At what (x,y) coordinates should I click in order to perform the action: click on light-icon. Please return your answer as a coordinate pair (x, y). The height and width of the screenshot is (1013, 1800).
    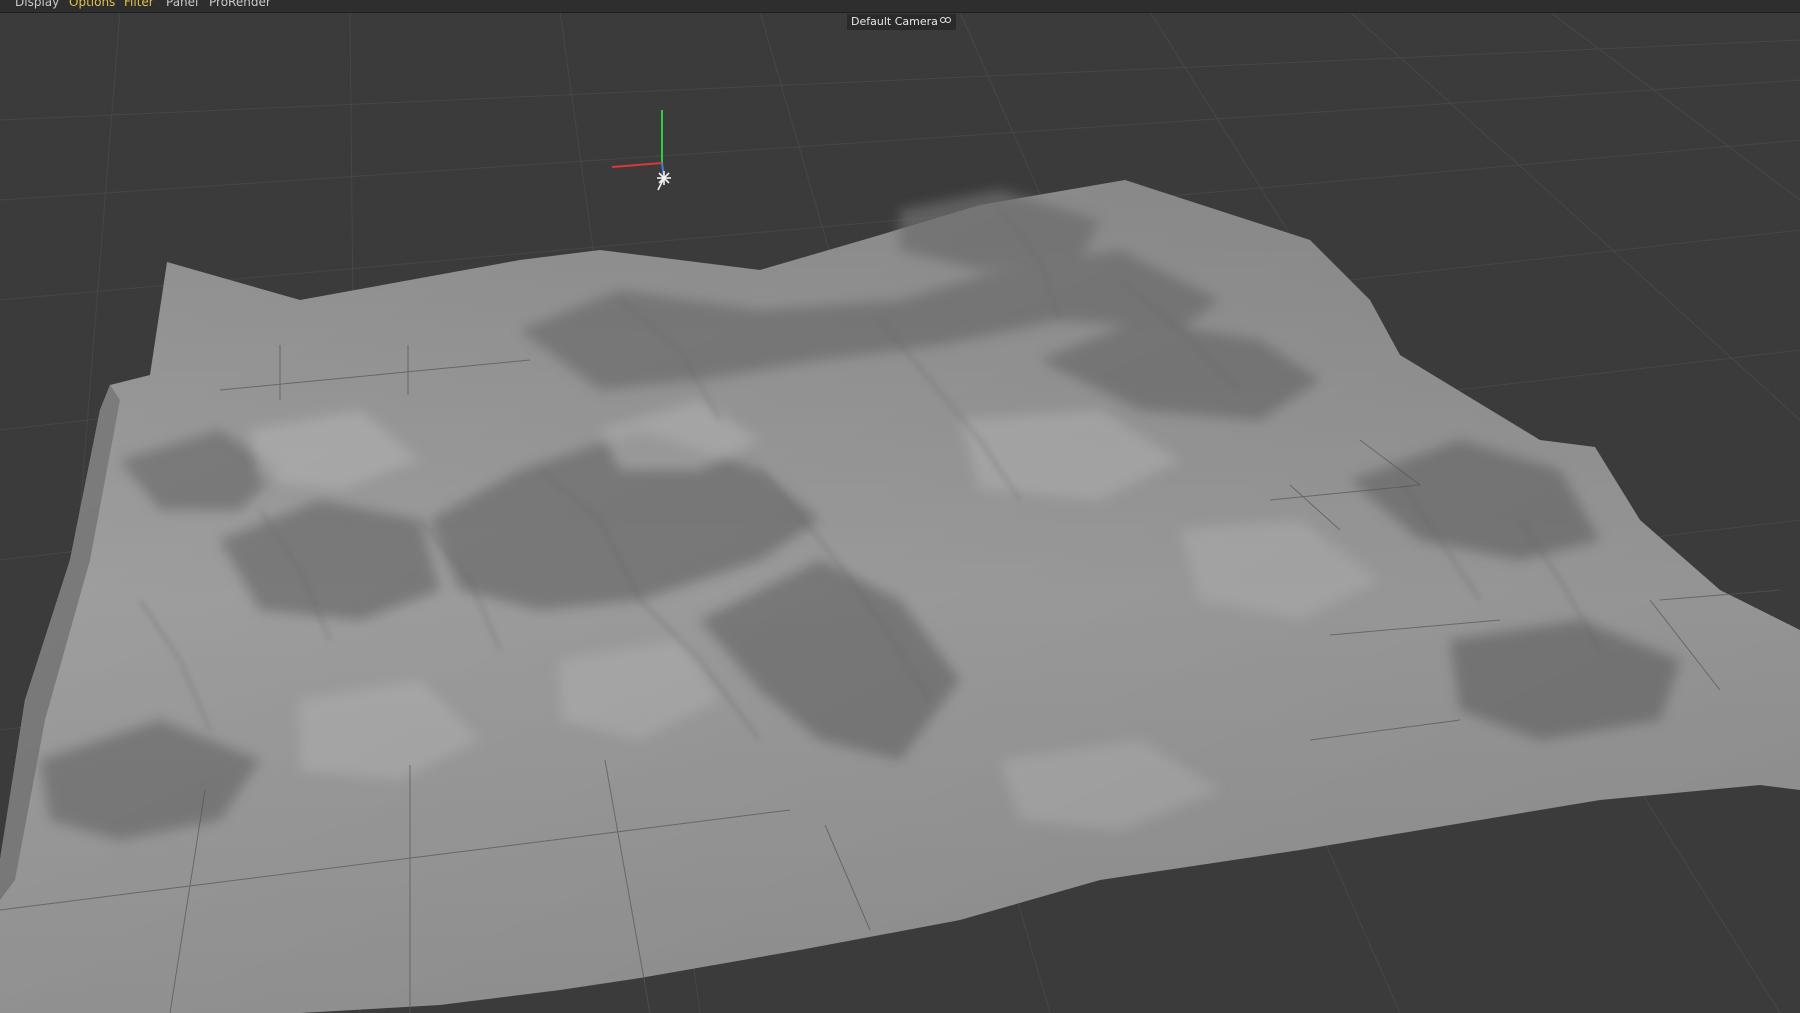
    Looking at the image, I should click on (664, 181).